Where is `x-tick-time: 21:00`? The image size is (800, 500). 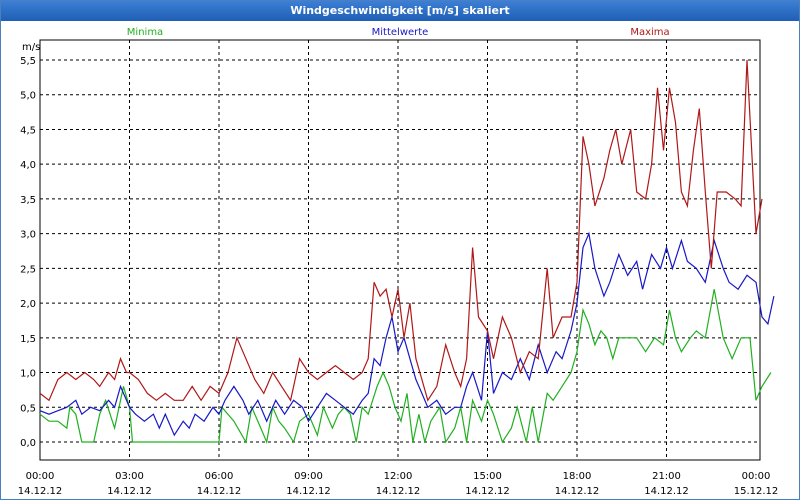
x-tick-time: 21:00 is located at coordinates (666, 476).